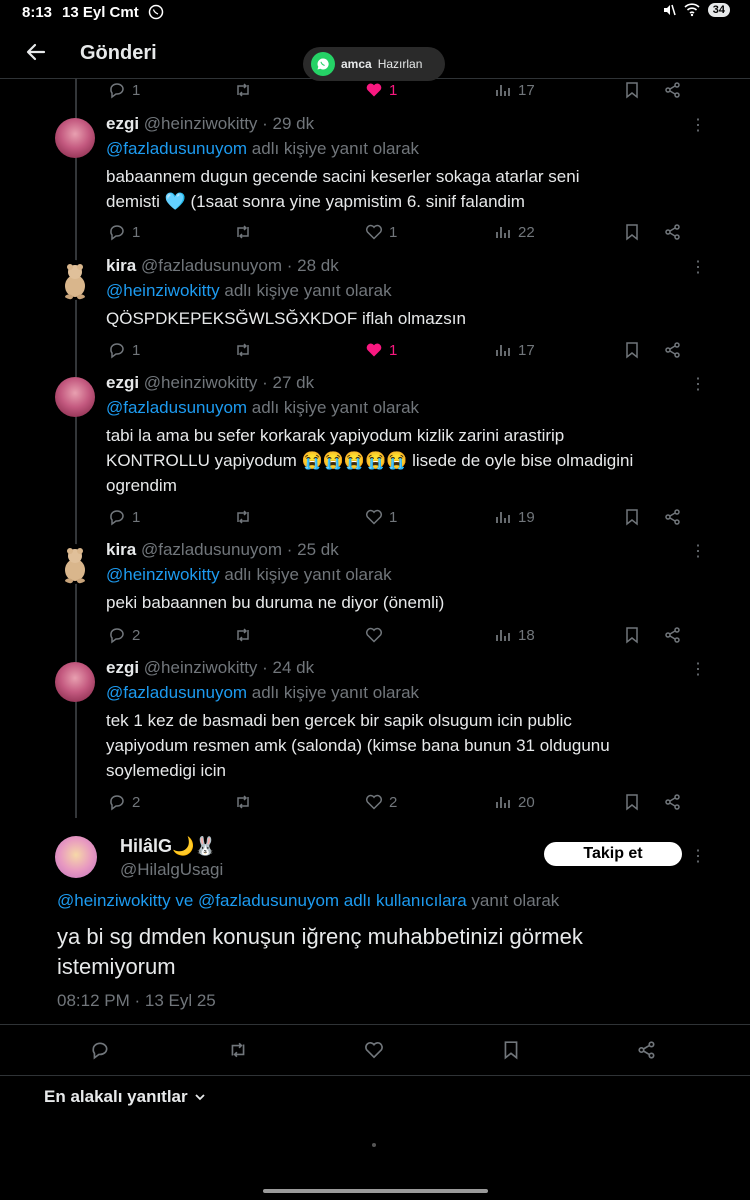 The width and height of the screenshot is (750, 1200). What do you see at coordinates (249, 291) in the screenshot?
I see `reply-context: @heinziwokitty adlı kişiye yanıt olarak` at bounding box center [249, 291].